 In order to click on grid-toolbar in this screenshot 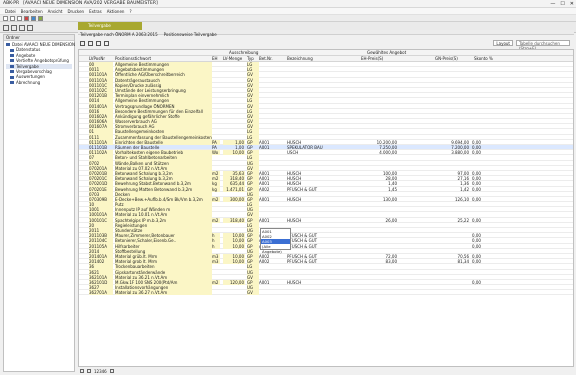, I will do `click(94, 43)`.